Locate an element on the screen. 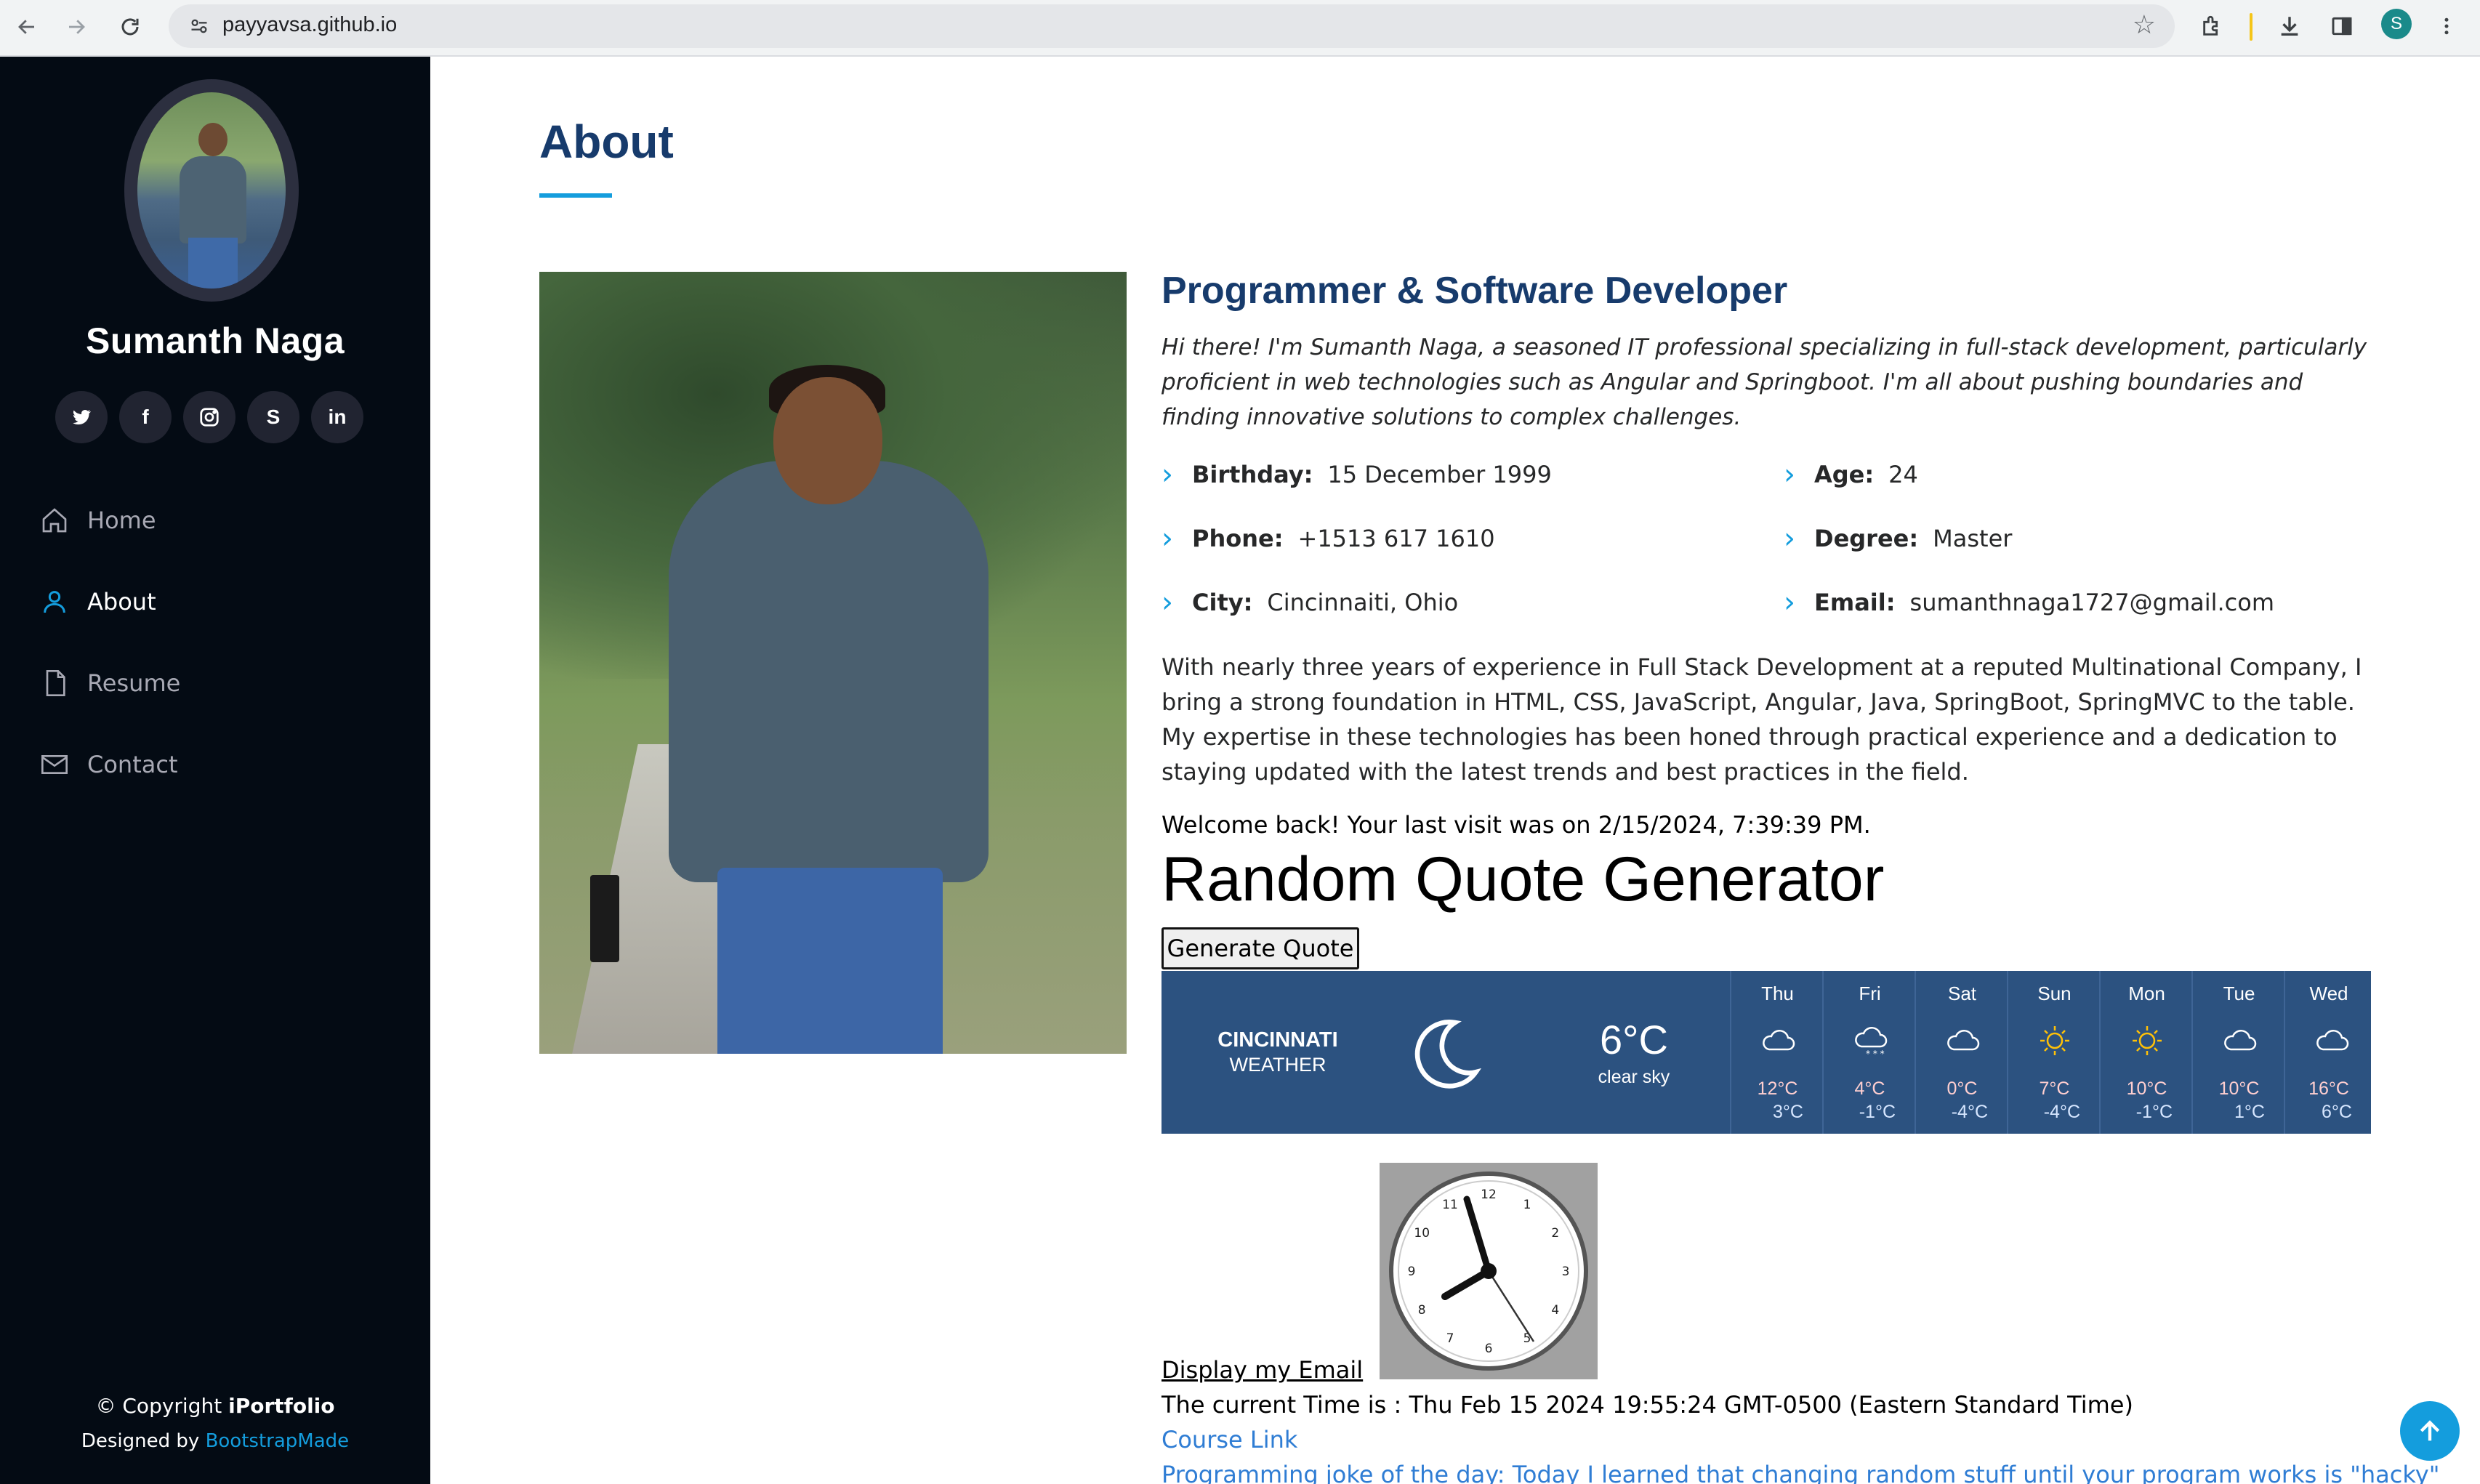 Image resolution: width=2480 pixels, height=1484 pixels. linkedin-icon: in is located at coordinates (337, 417).